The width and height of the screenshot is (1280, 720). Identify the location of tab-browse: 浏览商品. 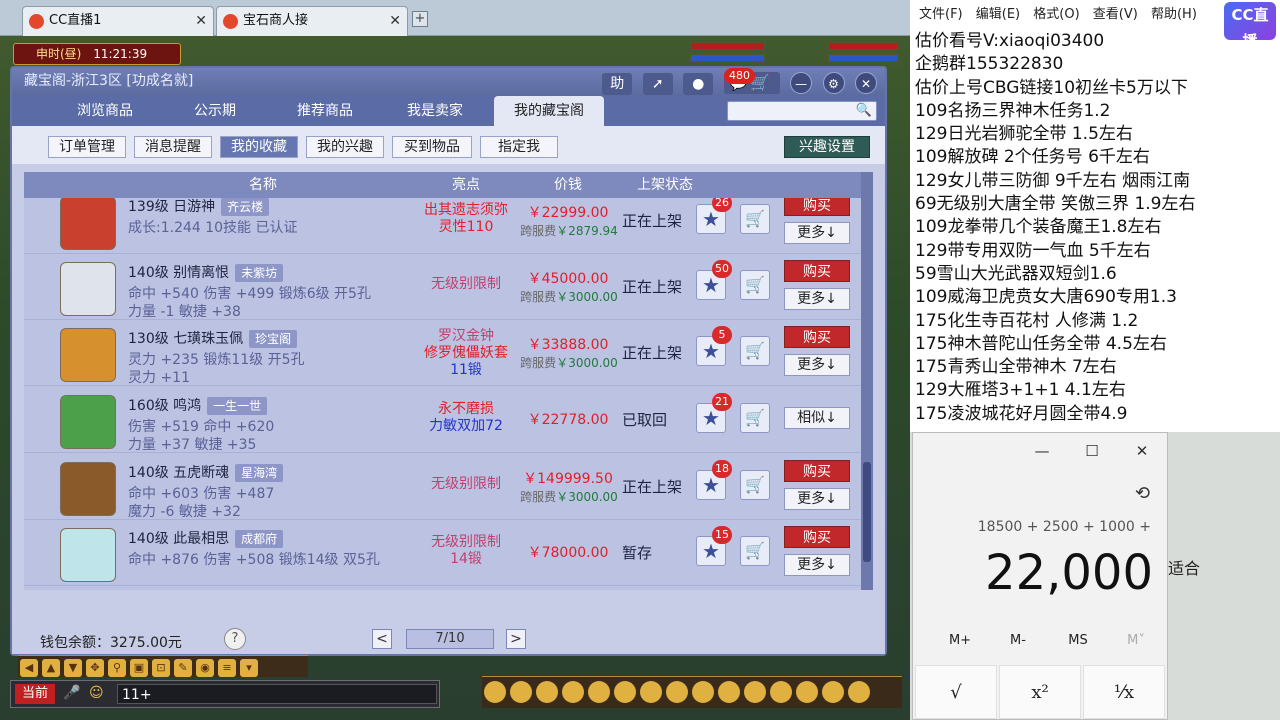
(105, 111).